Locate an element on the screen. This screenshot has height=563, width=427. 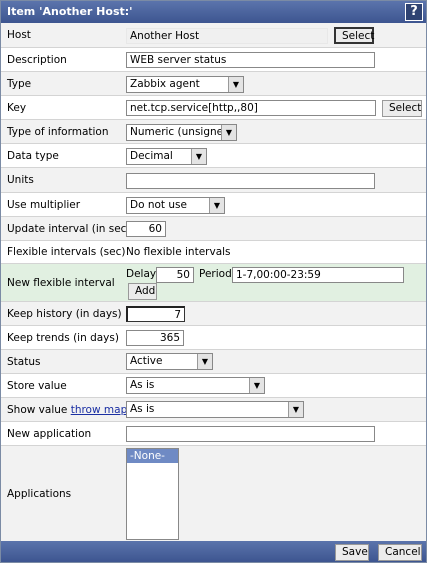
host-label: Host is located at coordinates (19, 35).